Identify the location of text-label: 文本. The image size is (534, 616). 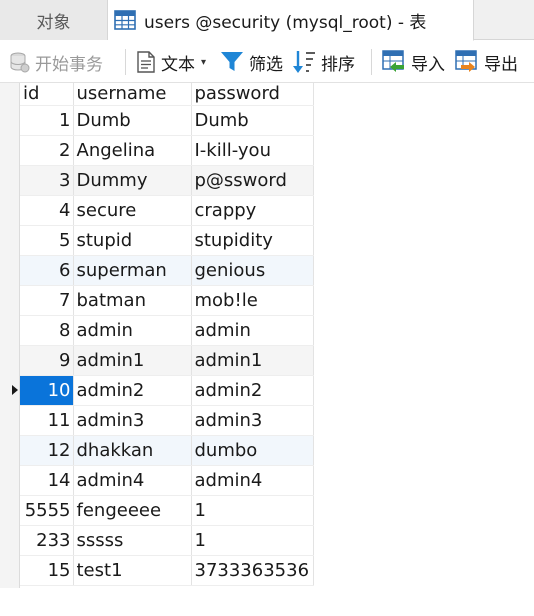
(178, 64).